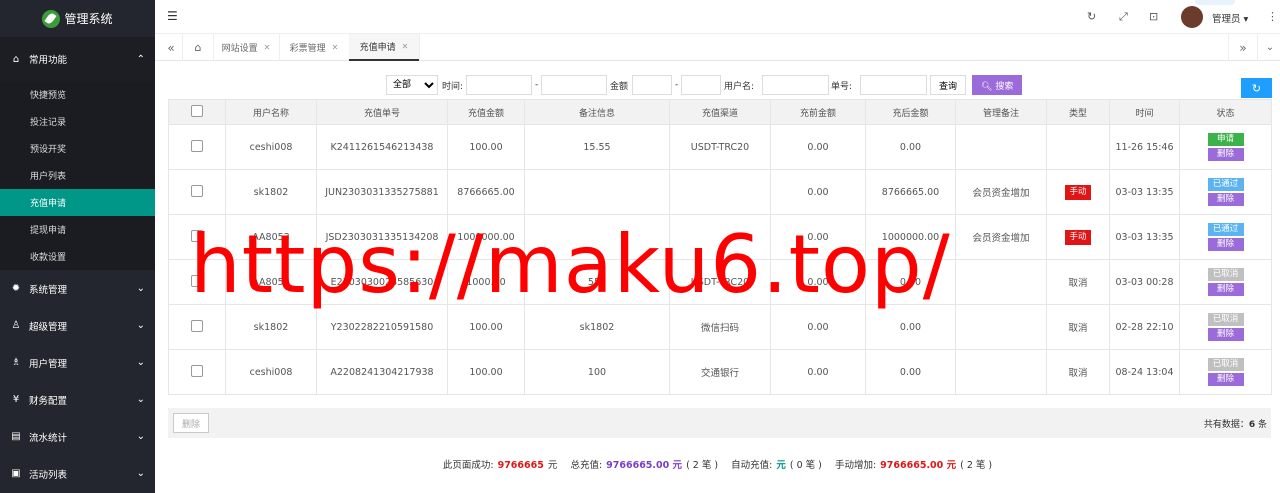 This screenshot has width=1280, height=493. I want to click on sidebar-item-payment-settings: 收款设置, so click(77, 256).